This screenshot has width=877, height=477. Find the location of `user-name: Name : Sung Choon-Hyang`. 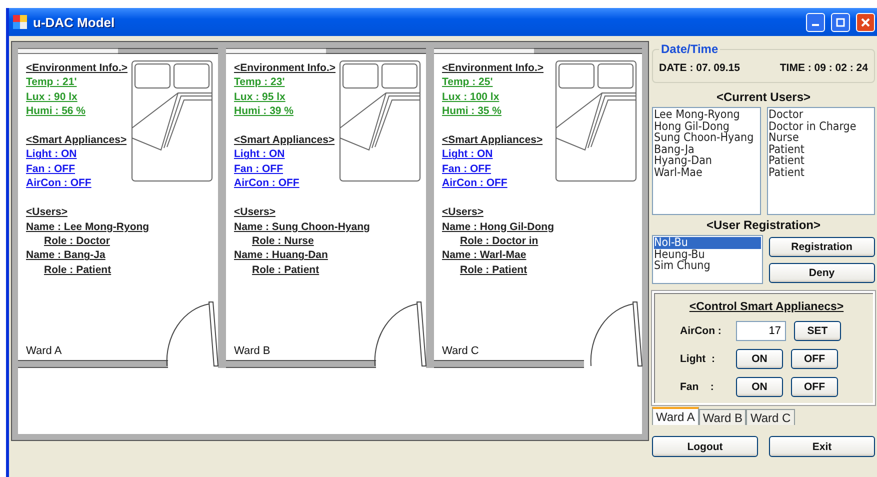

user-name: Name : Sung Choon-Hyang is located at coordinates (302, 227).